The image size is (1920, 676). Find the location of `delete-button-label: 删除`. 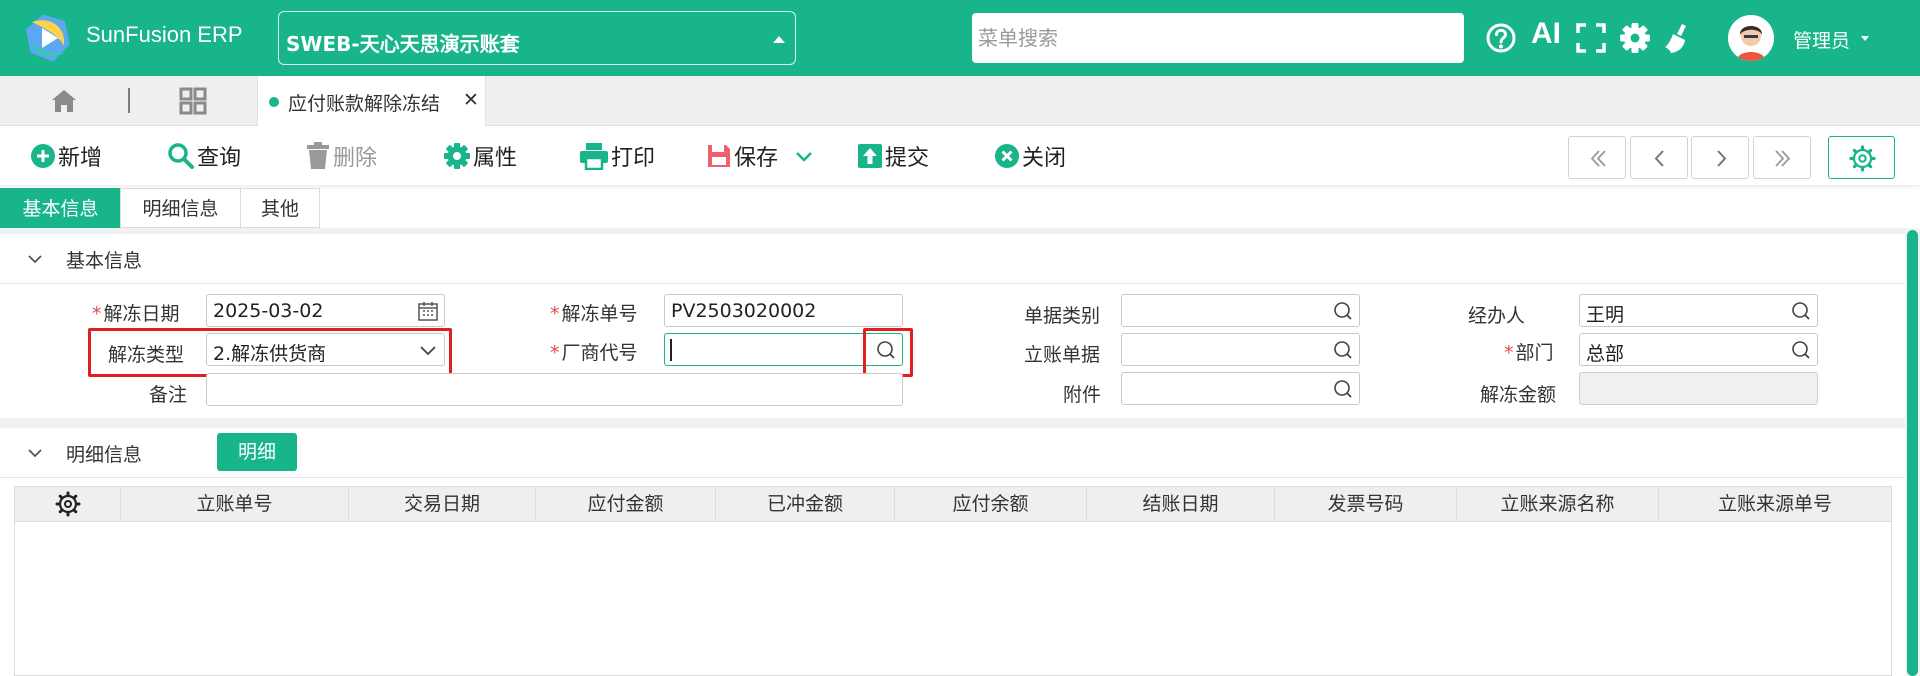

delete-button-label: 删除 is located at coordinates (355, 158).